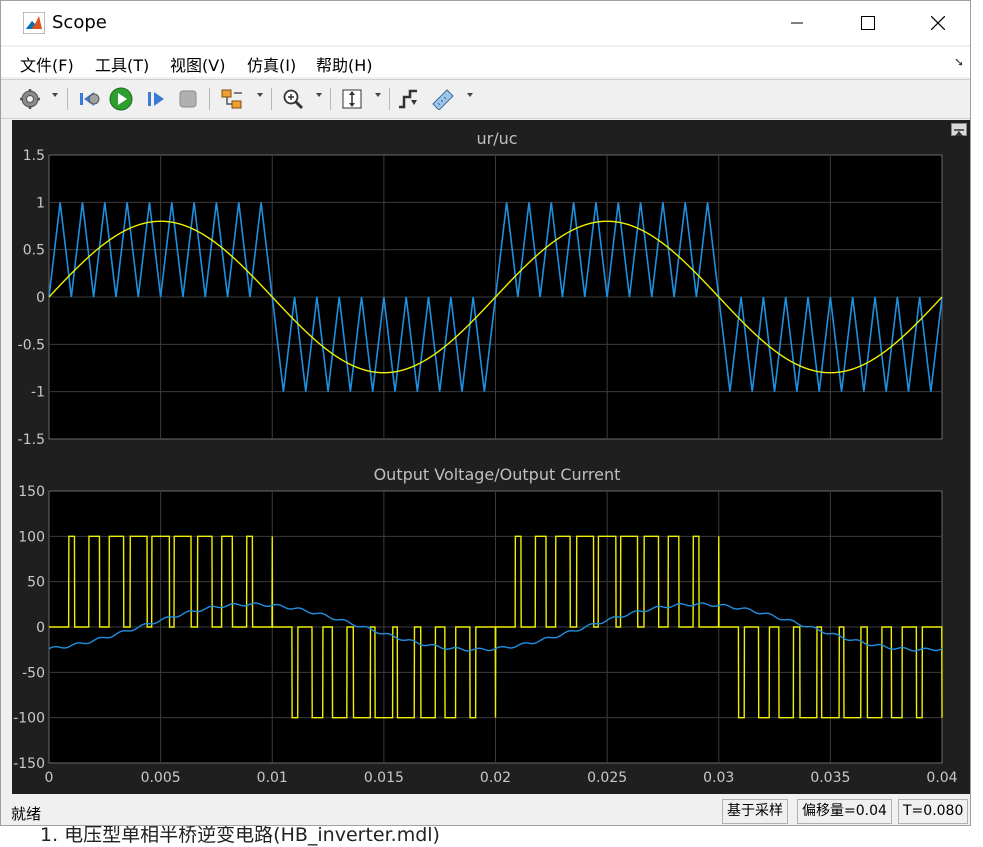 The image size is (983, 847). I want to click on settings-icon, so click(30, 99).